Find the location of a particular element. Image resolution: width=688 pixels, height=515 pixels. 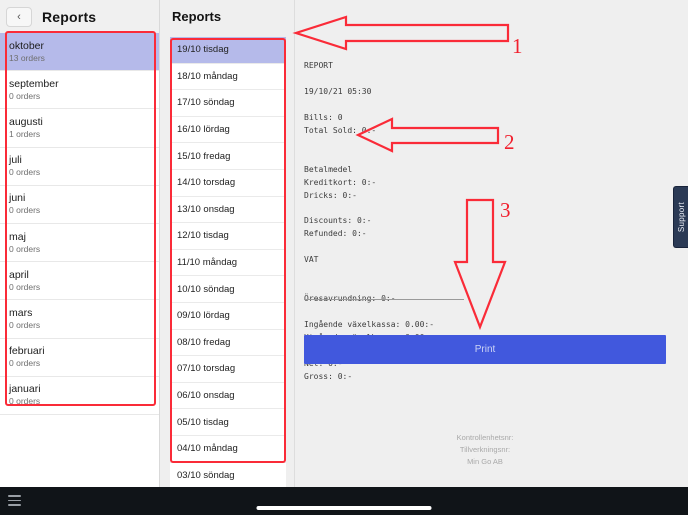

day-list-item: 03/10 söndag is located at coordinates (228, 474).